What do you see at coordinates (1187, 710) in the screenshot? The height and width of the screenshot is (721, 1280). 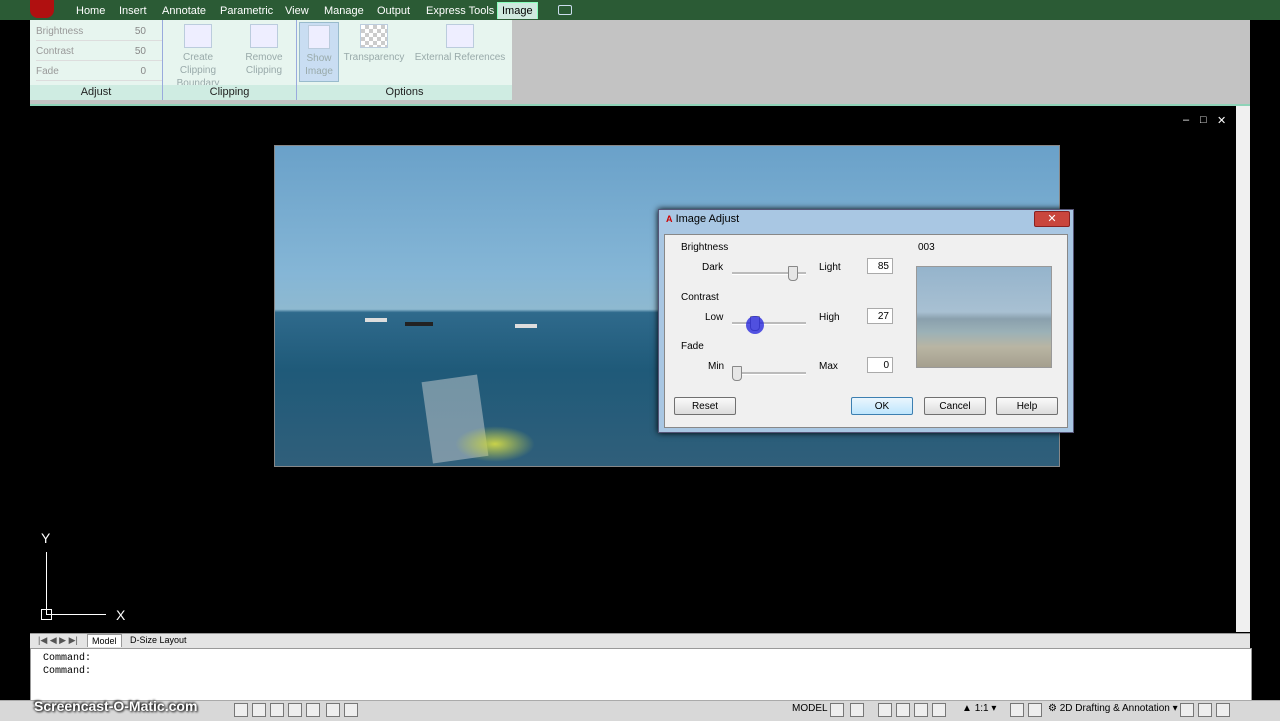 I see `lock-icon` at bounding box center [1187, 710].